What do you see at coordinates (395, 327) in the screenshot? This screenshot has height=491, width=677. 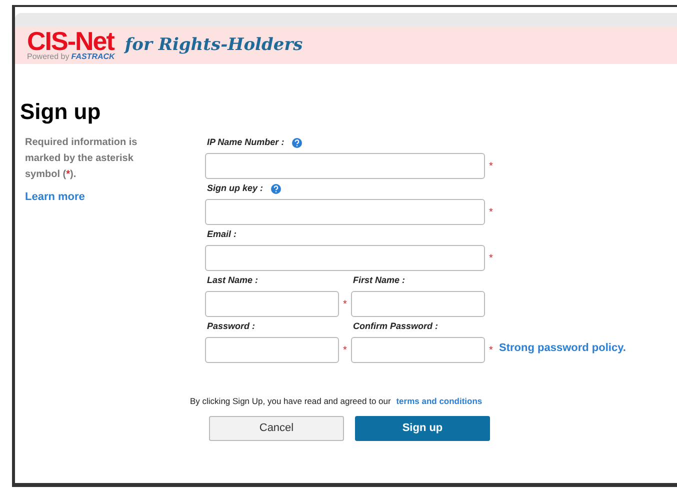 I see `field-label: Confirm Password :` at bounding box center [395, 327].